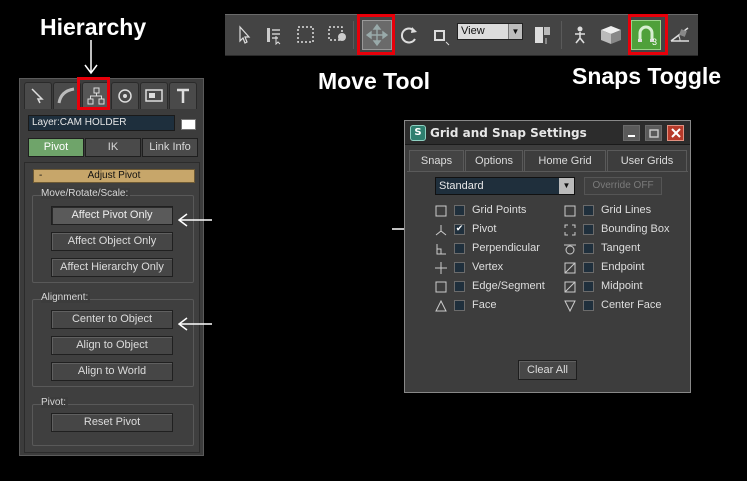 Image resolution: width=747 pixels, height=481 pixels. What do you see at coordinates (588, 286) in the screenshot?
I see `midpoint-checkbox` at bounding box center [588, 286].